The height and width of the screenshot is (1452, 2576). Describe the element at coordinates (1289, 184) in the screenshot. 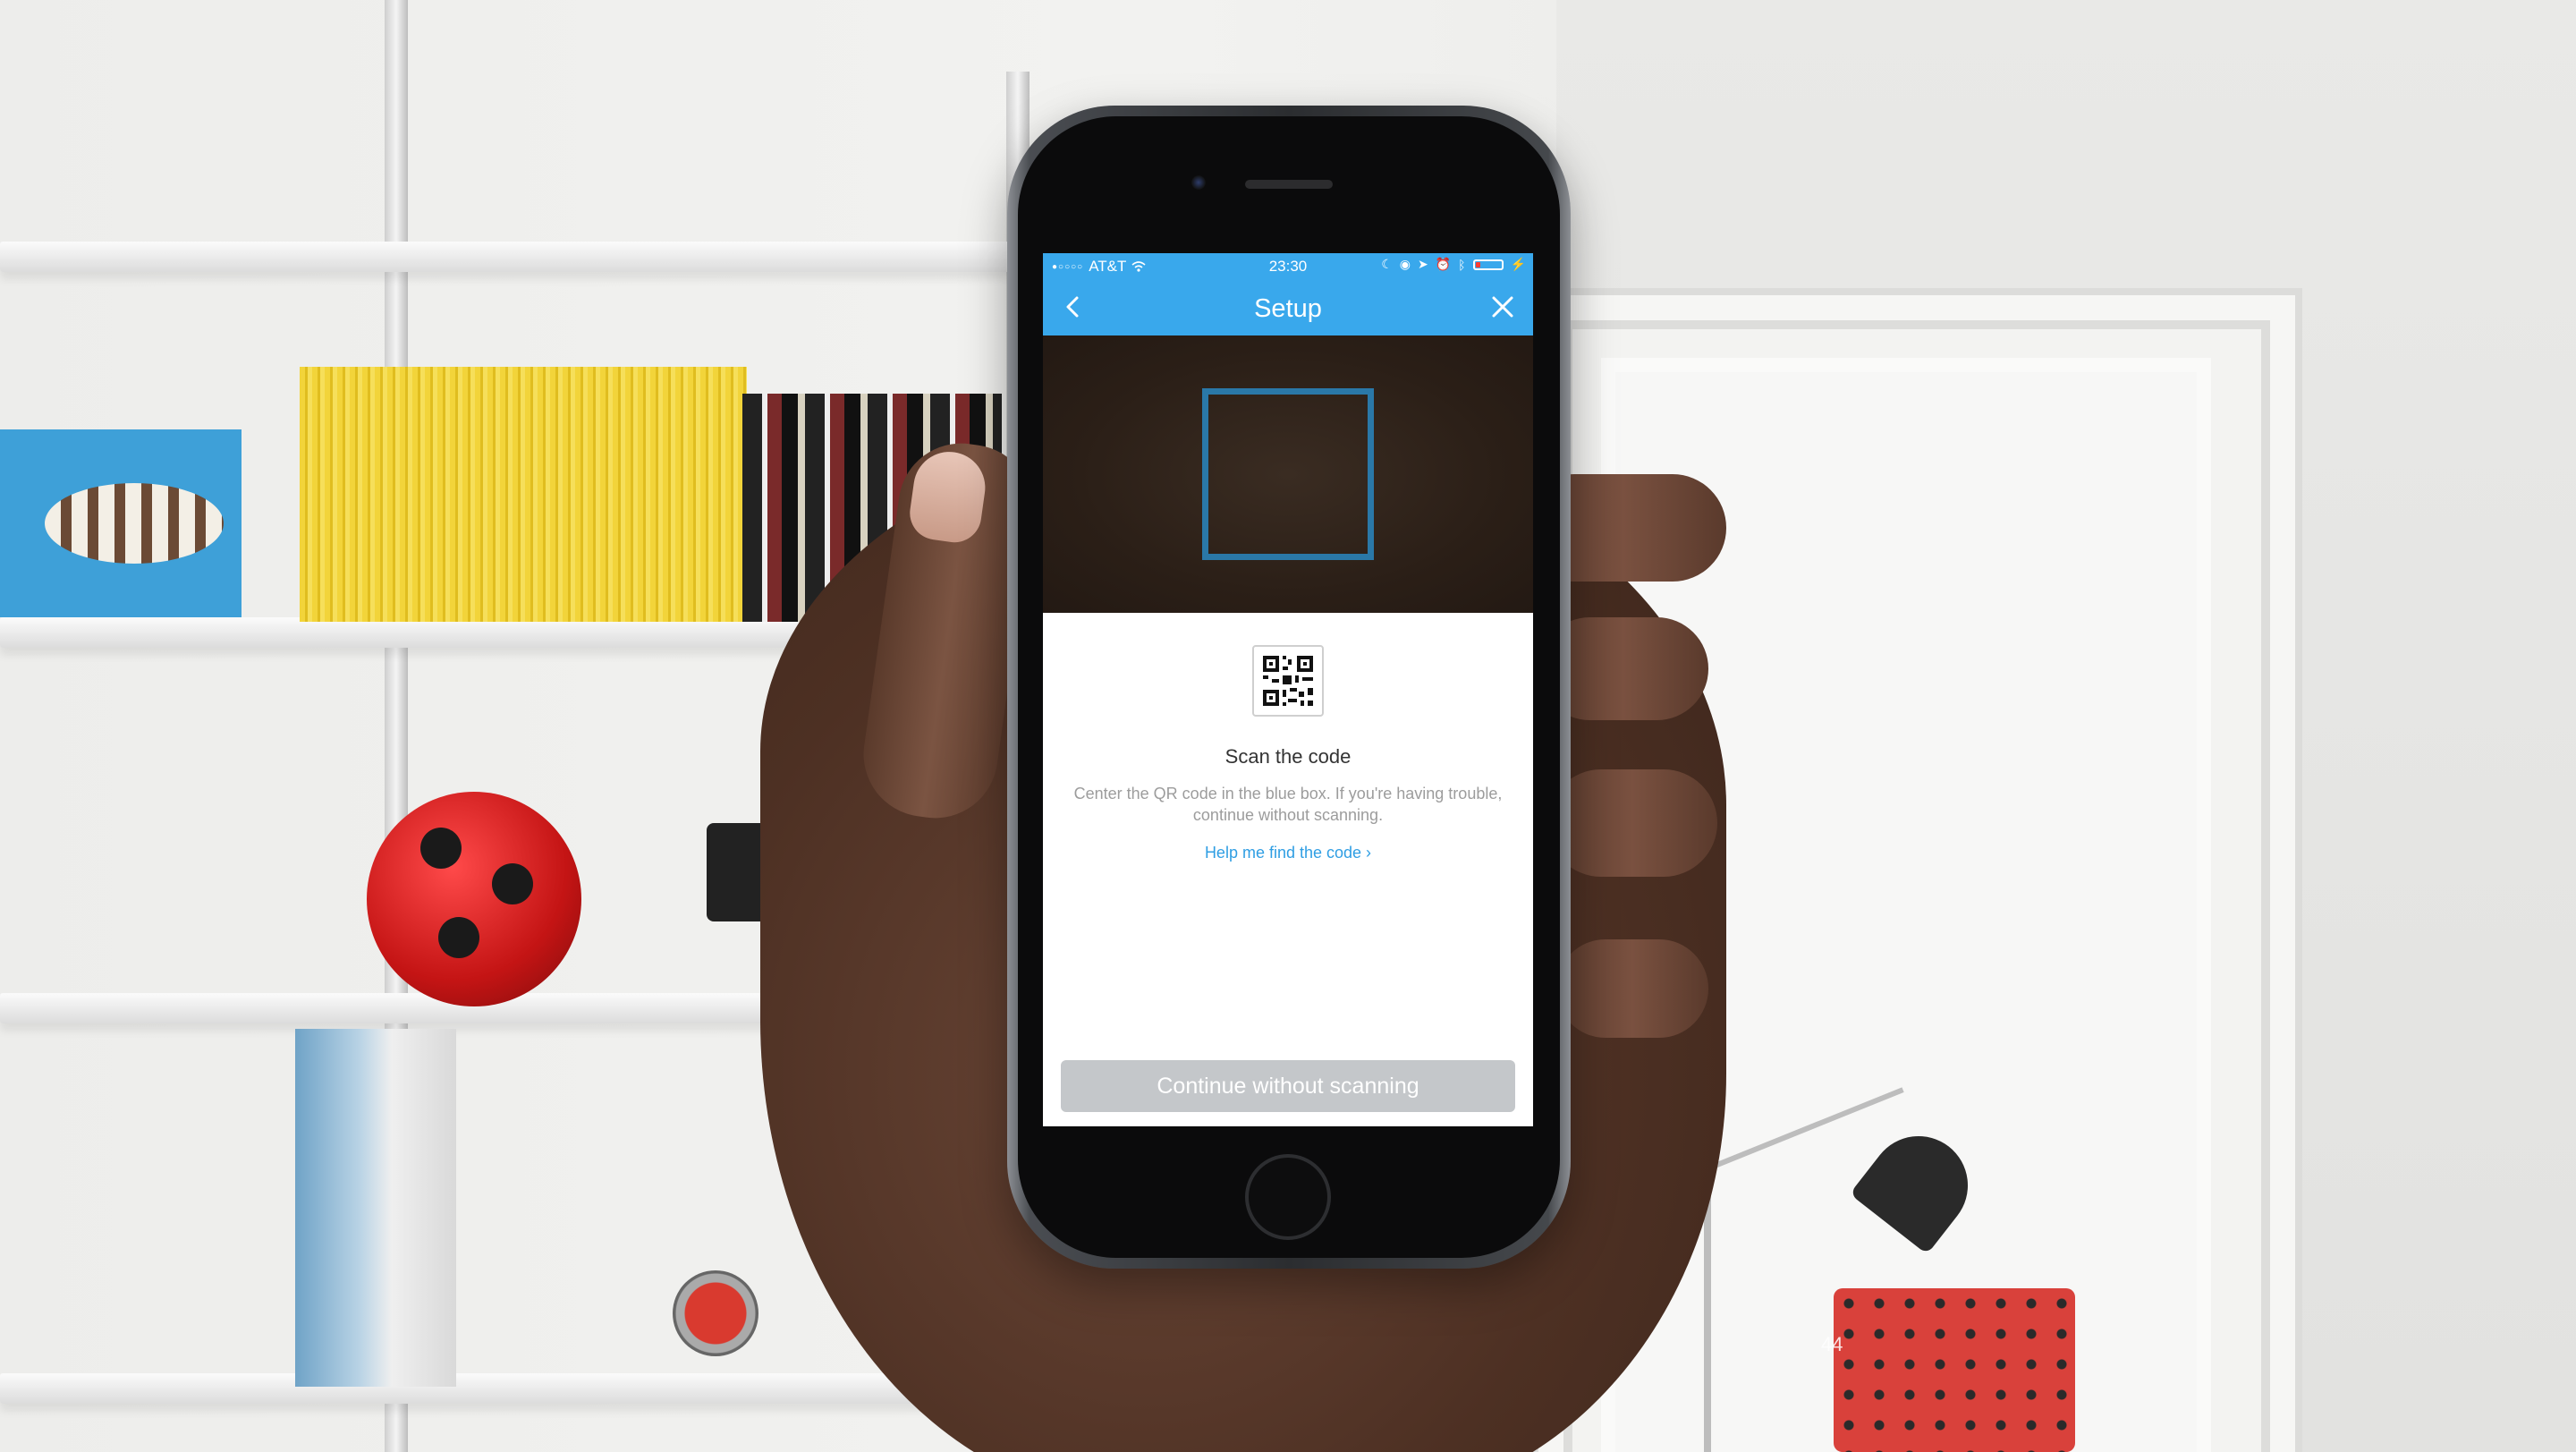

I see `earpiece-speaker` at that location.